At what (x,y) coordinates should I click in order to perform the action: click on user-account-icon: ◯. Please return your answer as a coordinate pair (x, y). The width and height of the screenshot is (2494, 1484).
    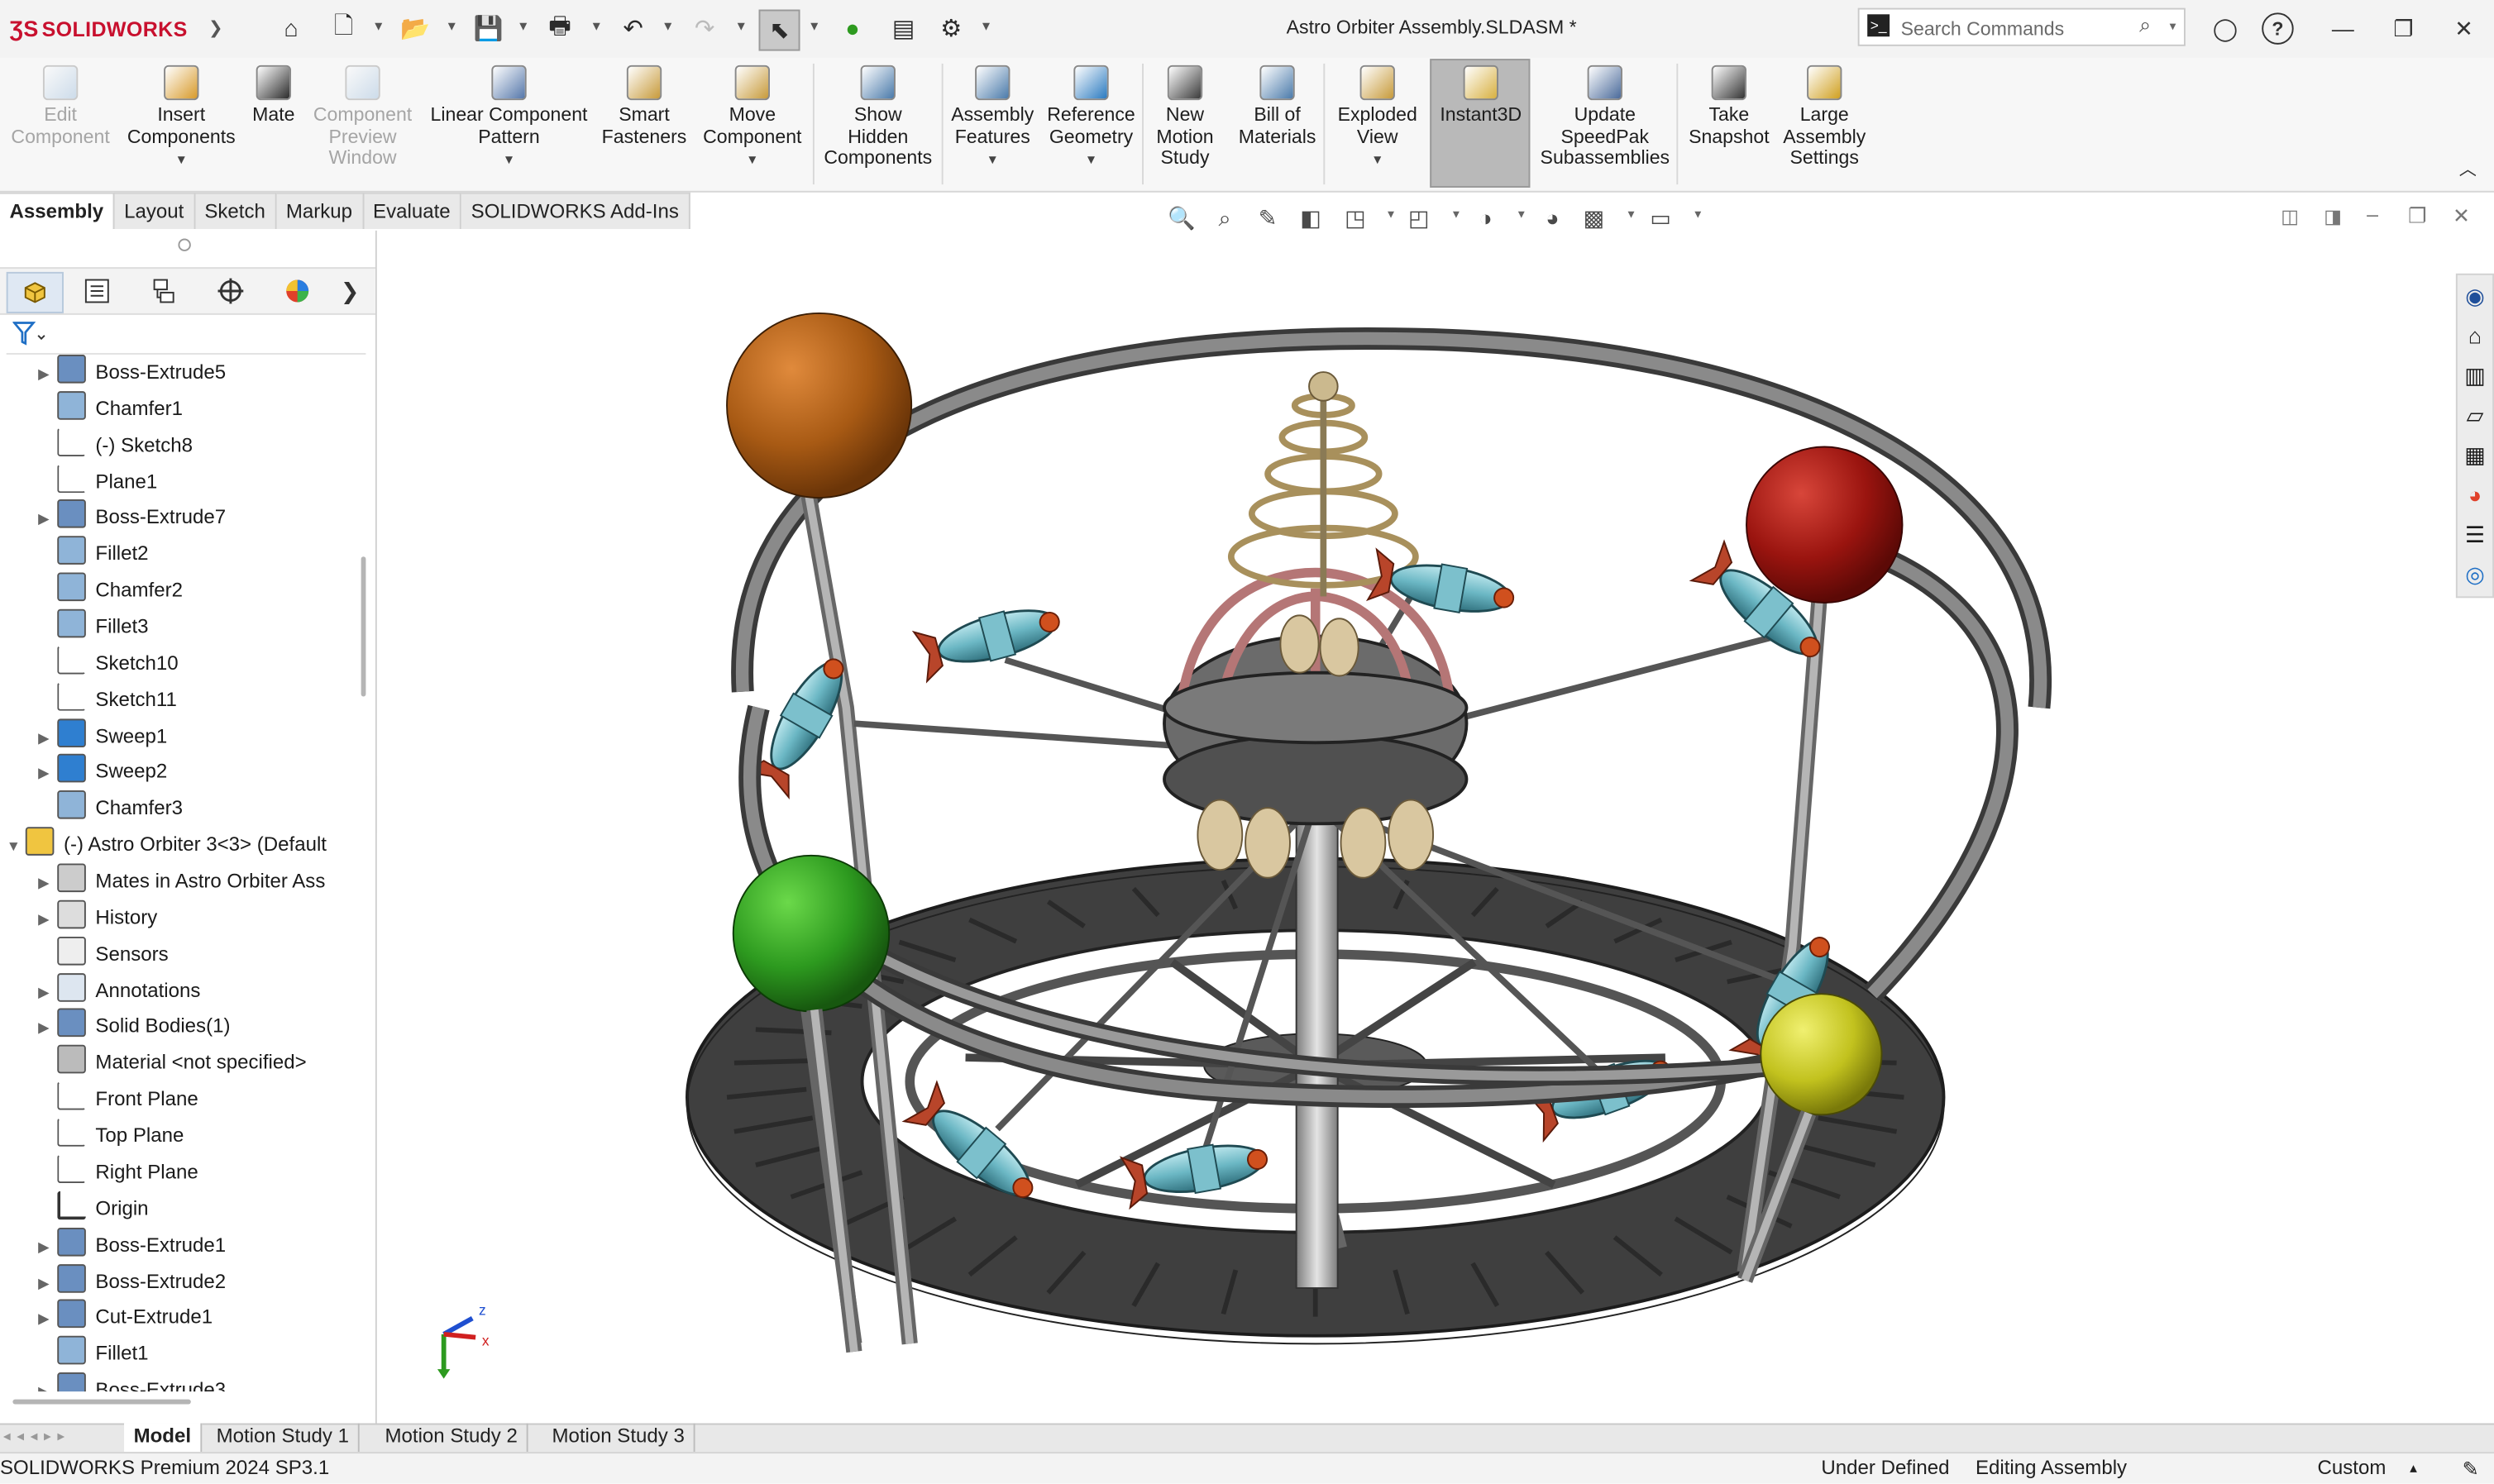
    Looking at the image, I should click on (2225, 29).